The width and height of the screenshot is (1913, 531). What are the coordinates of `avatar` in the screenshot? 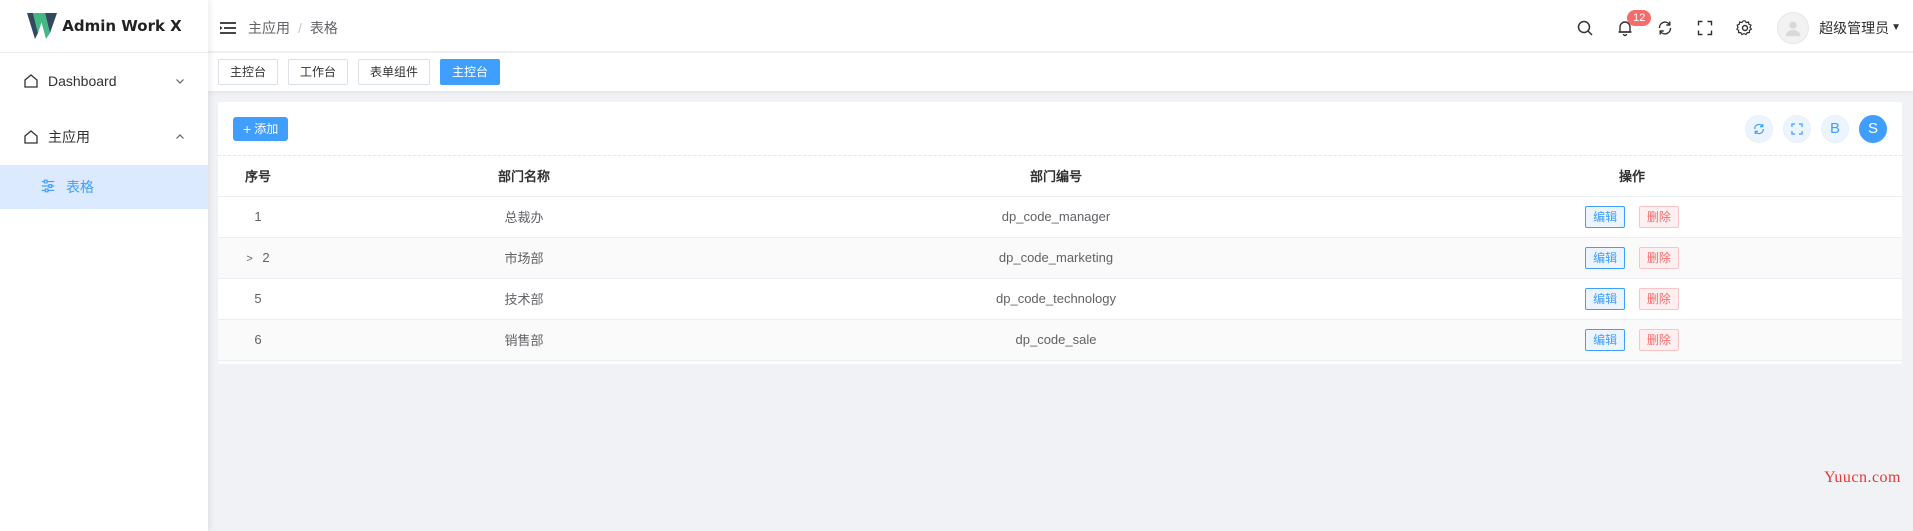 It's located at (1793, 27).